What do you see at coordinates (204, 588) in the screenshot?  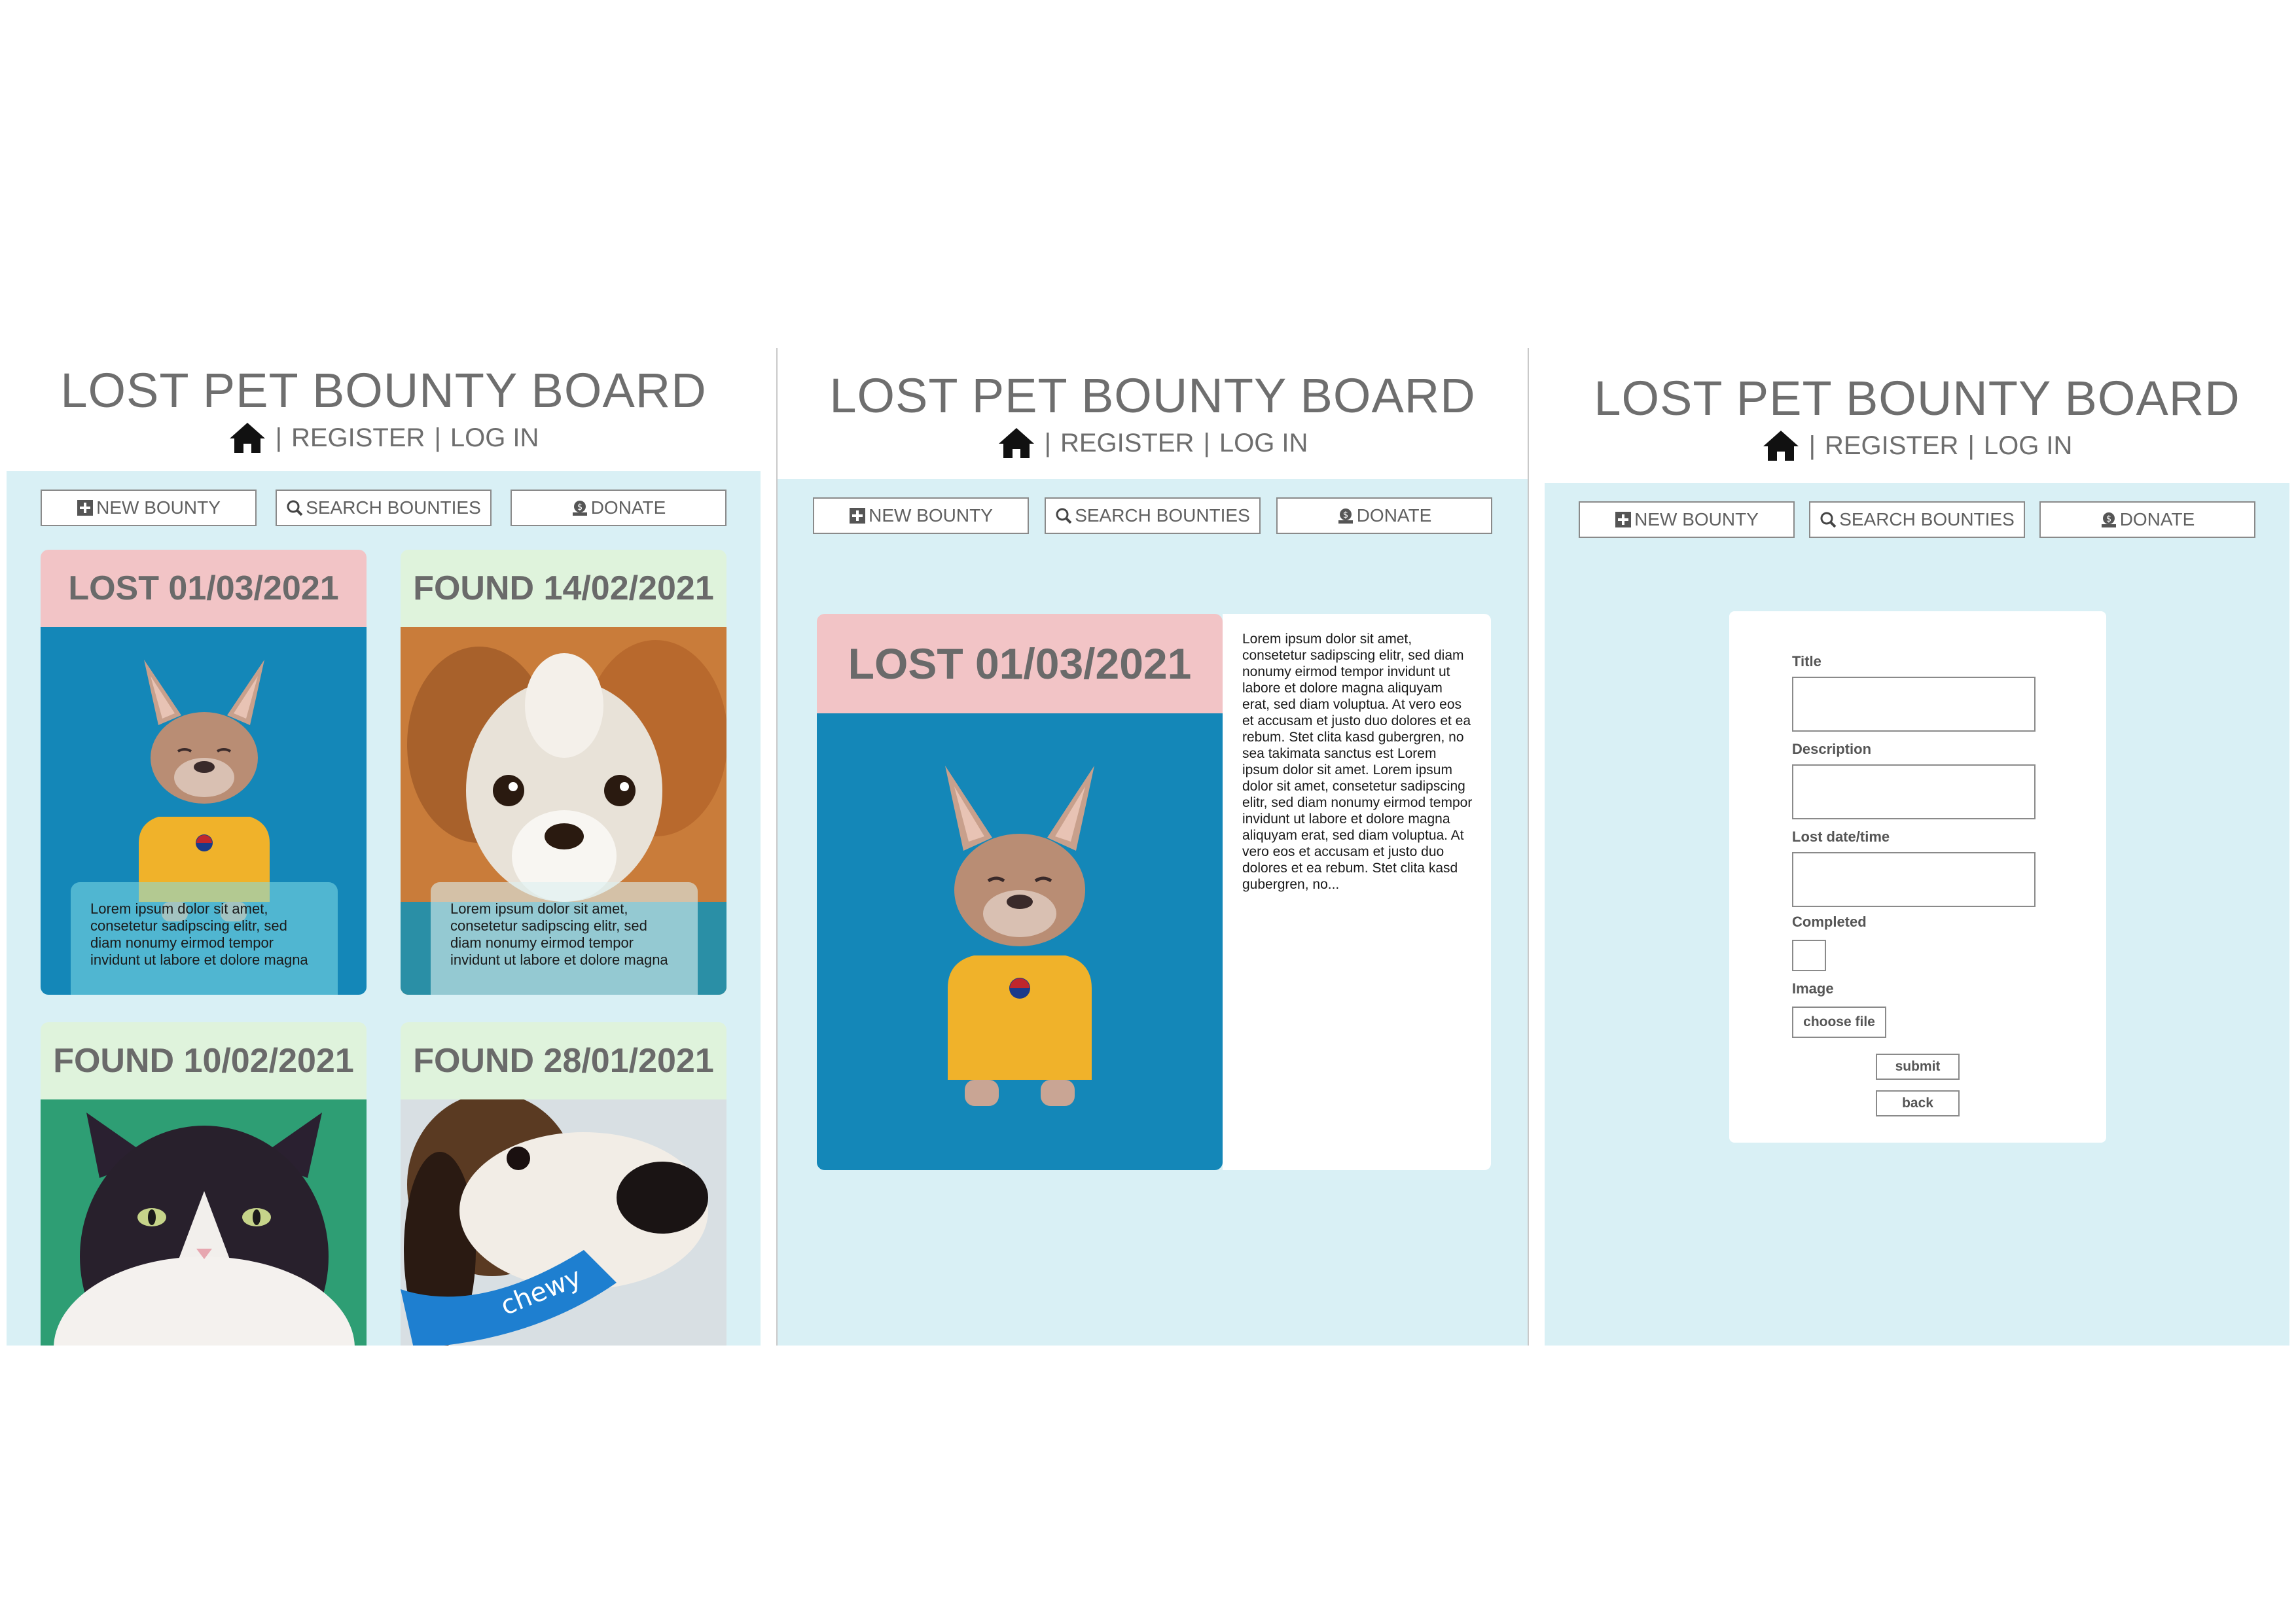 I see `card-status: LOST 01/03/2021` at bounding box center [204, 588].